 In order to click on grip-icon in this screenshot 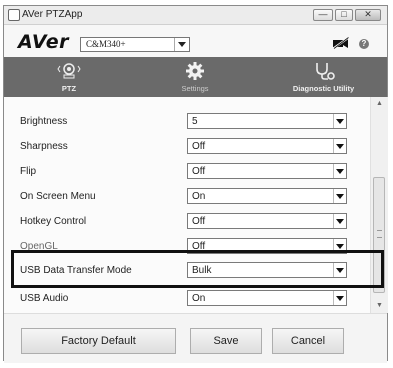, I will do `click(379, 234)`.